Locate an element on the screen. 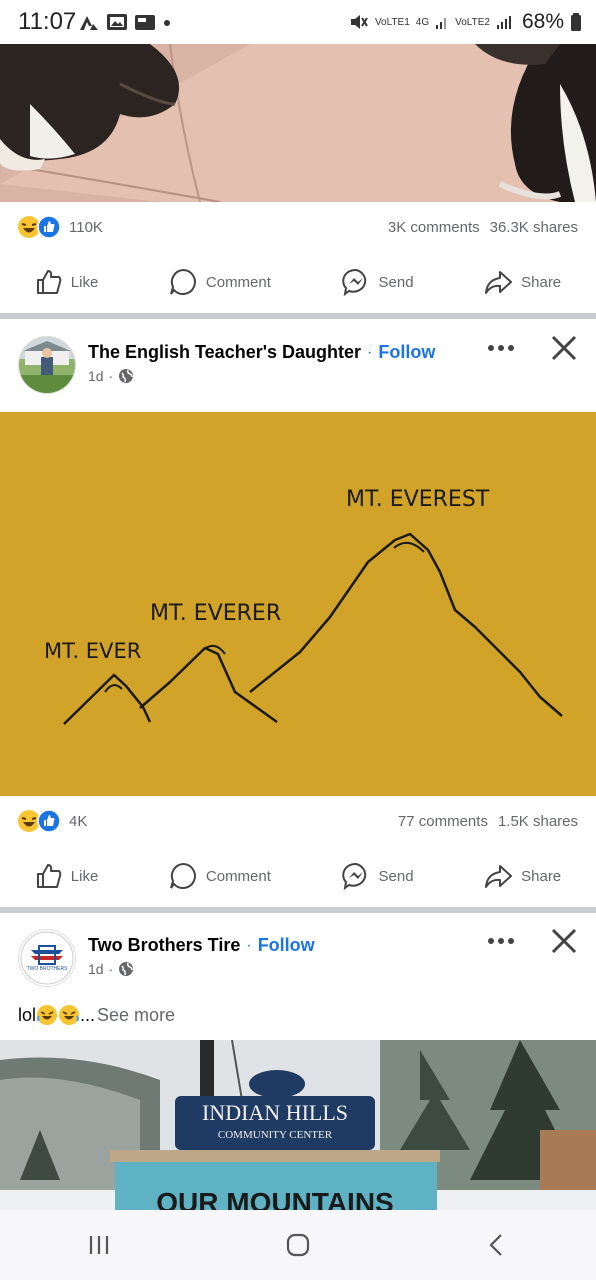 This screenshot has width=596, height=1280. author-name: The English Teacher's Daughter is located at coordinates (224, 352).